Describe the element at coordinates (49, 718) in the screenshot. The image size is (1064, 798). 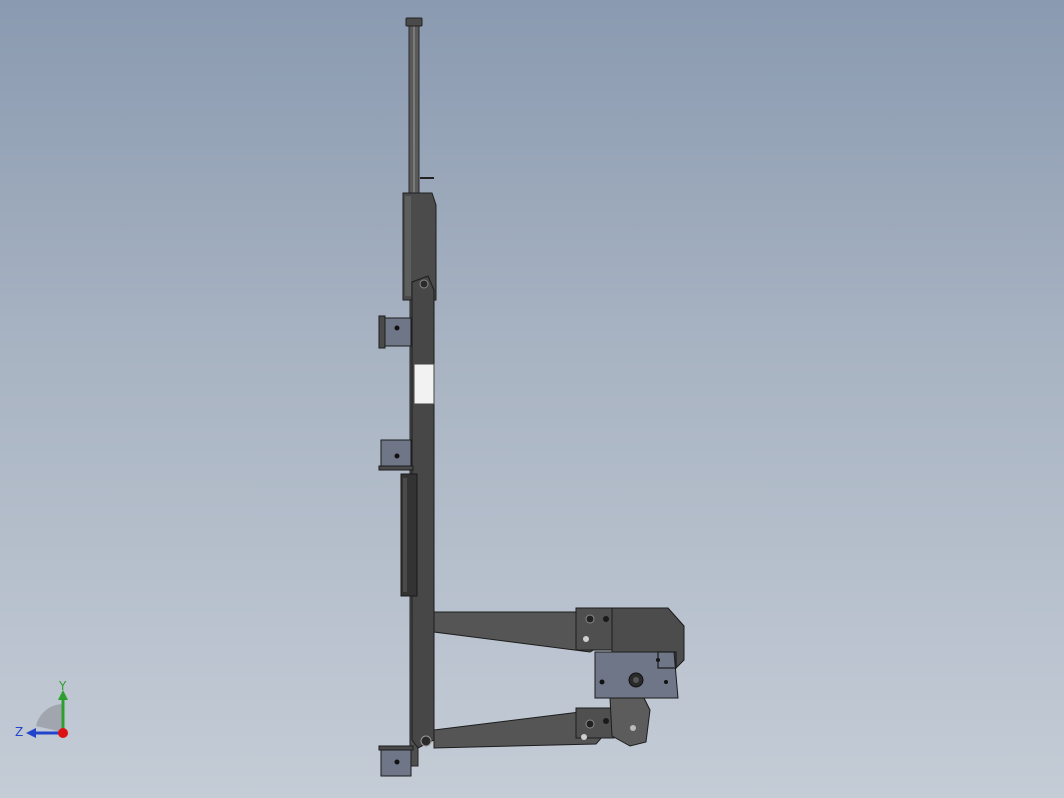
I see `triad-rotation-arc` at that location.